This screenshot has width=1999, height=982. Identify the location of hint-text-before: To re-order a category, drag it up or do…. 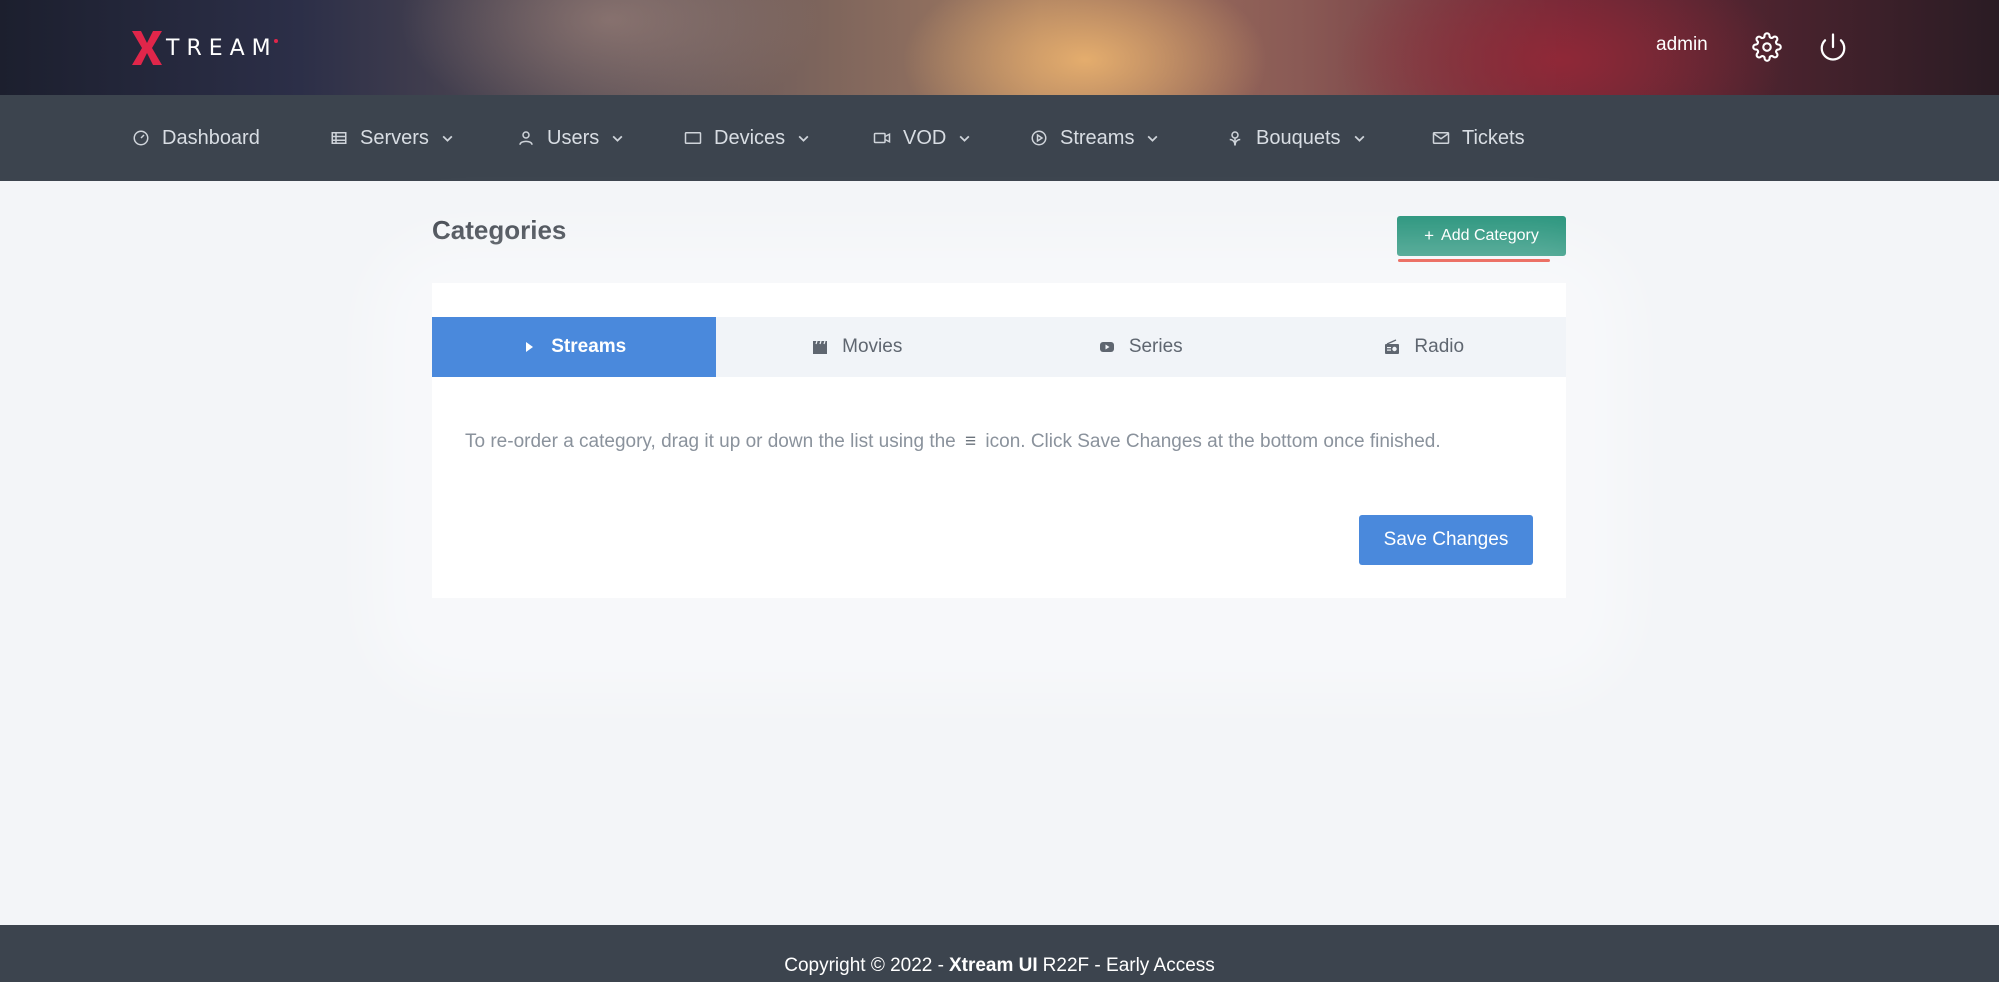
(710, 441).